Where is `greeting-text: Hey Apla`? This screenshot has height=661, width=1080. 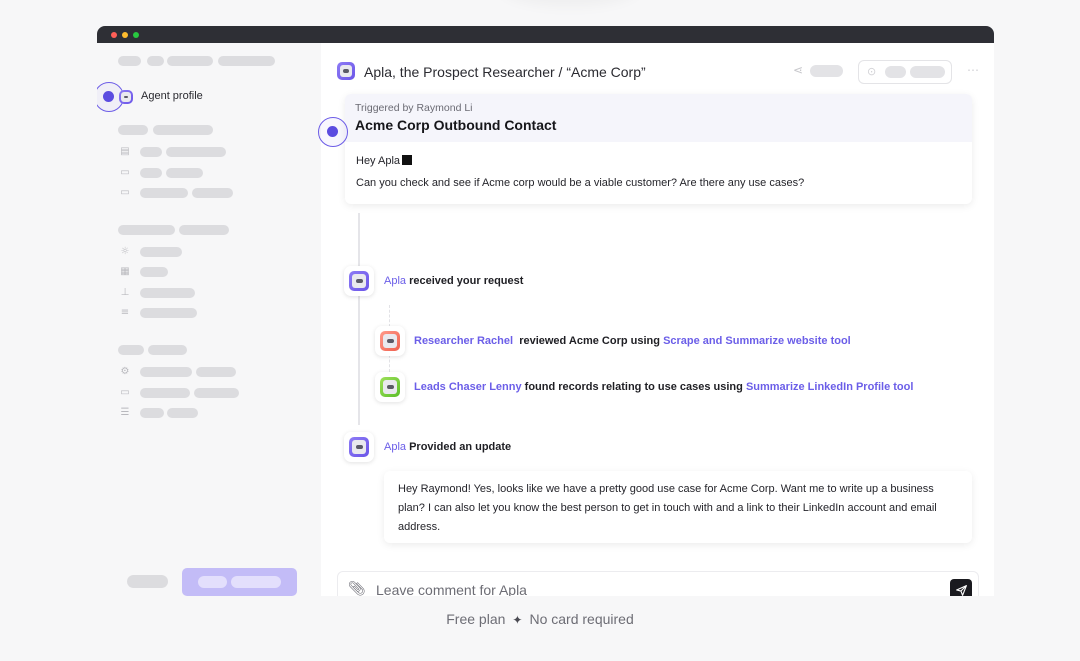 greeting-text: Hey Apla is located at coordinates (378, 161).